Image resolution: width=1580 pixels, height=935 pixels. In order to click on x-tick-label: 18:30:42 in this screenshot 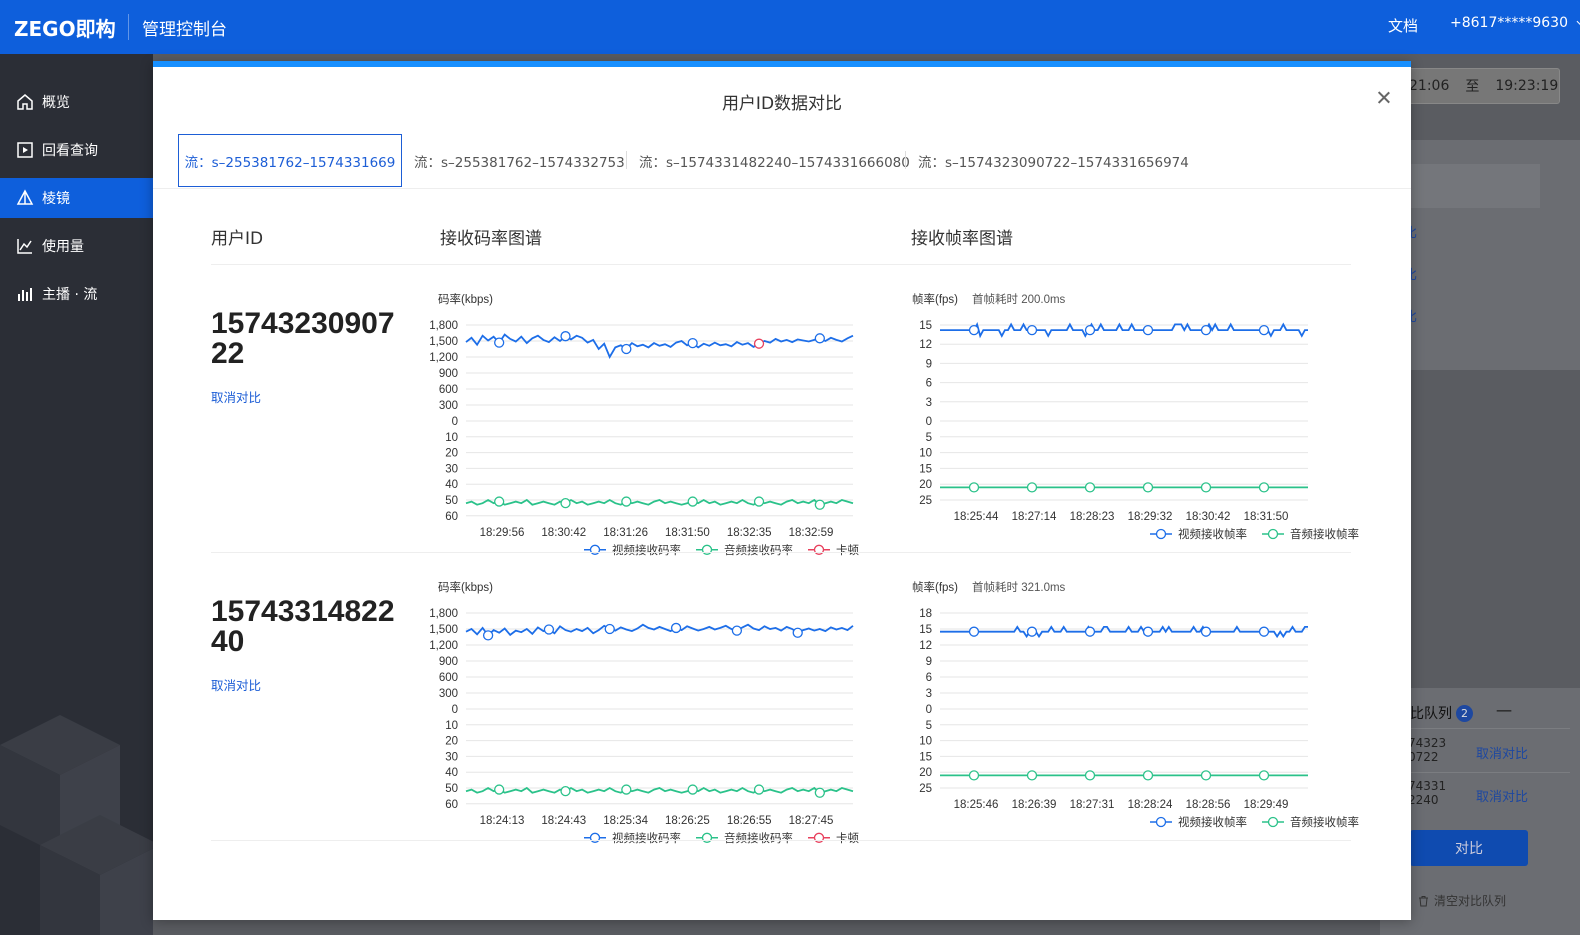, I will do `click(563, 533)`.